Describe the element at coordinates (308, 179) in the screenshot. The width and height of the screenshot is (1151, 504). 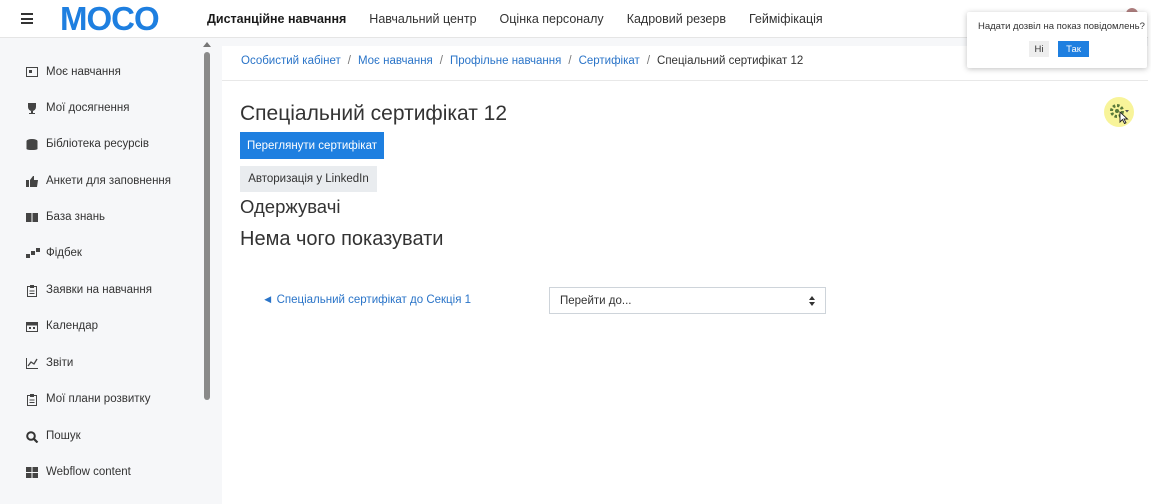
I see `linkedin-auth-button: Авторизація у LinkedIn` at that location.